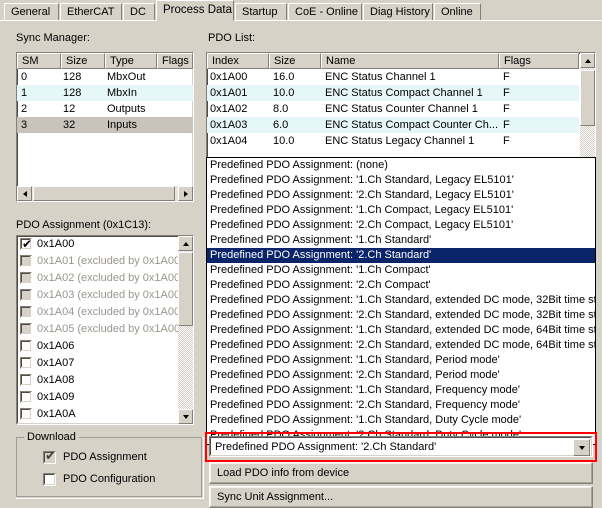 This screenshot has height=508, width=602. I want to click on pdo-list-vscrollbar, so click(587, 105).